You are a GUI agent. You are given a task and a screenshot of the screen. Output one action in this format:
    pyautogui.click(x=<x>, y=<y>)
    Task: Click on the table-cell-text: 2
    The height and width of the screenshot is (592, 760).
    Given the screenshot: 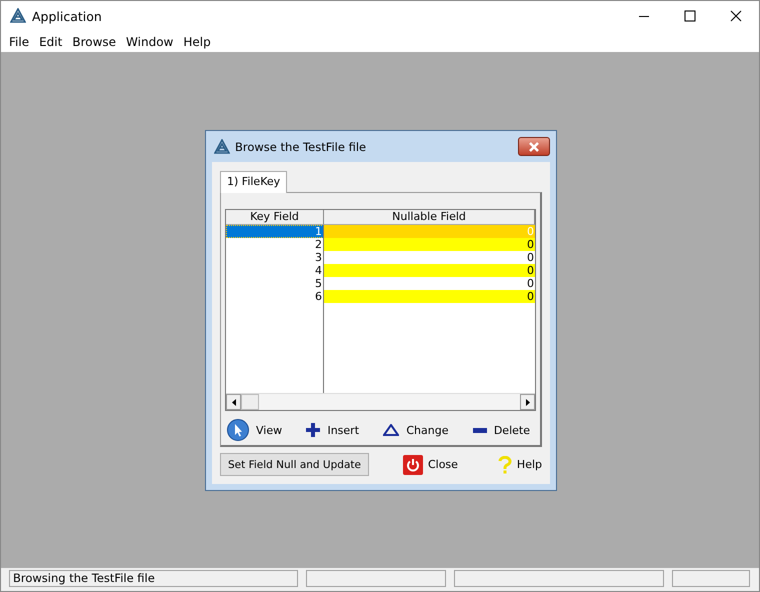 What is the action you would take?
    pyautogui.click(x=318, y=244)
    